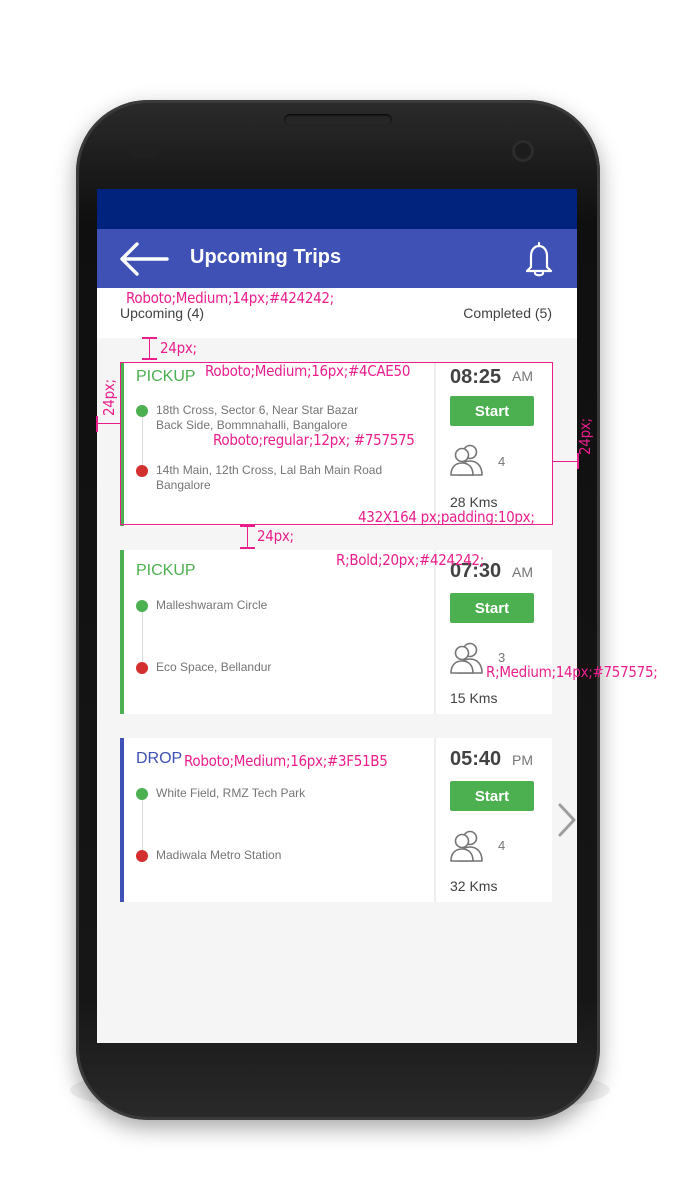 This screenshot has height=1200, width=700. Describe the element at coordinates (214, 667) in the screenshot. I see `drop-address: Eco Space, Bellandur` at that location.